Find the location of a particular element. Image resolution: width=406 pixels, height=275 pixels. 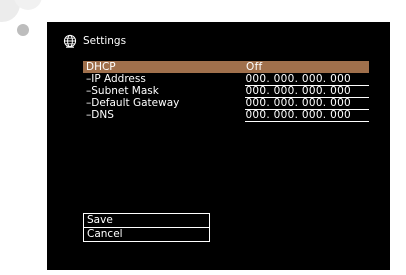

setting-row-dns: –DNS 000. 000. 000. 000 is located at coordinates (226, 115).